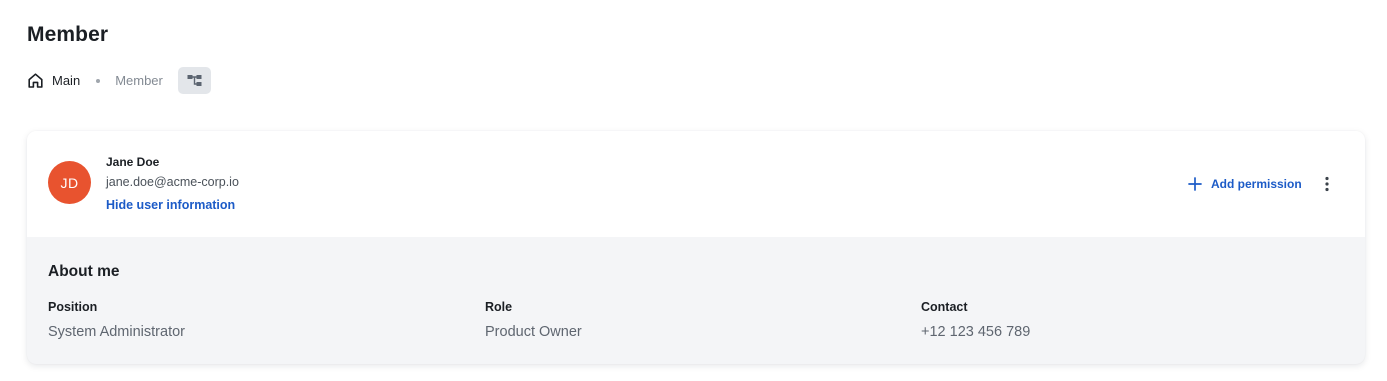 The height and width of the screenshot is (381, 1387). Describe the element at coordinates (73, 307) in the screenshot. I see `field-label: Position` at that location.